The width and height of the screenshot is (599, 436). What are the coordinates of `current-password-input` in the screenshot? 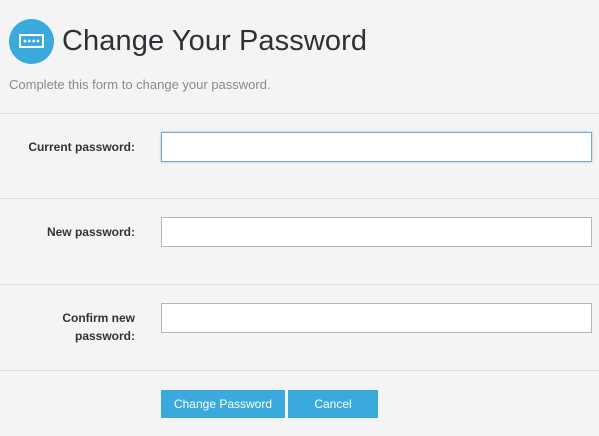 It's located at (376, 147).